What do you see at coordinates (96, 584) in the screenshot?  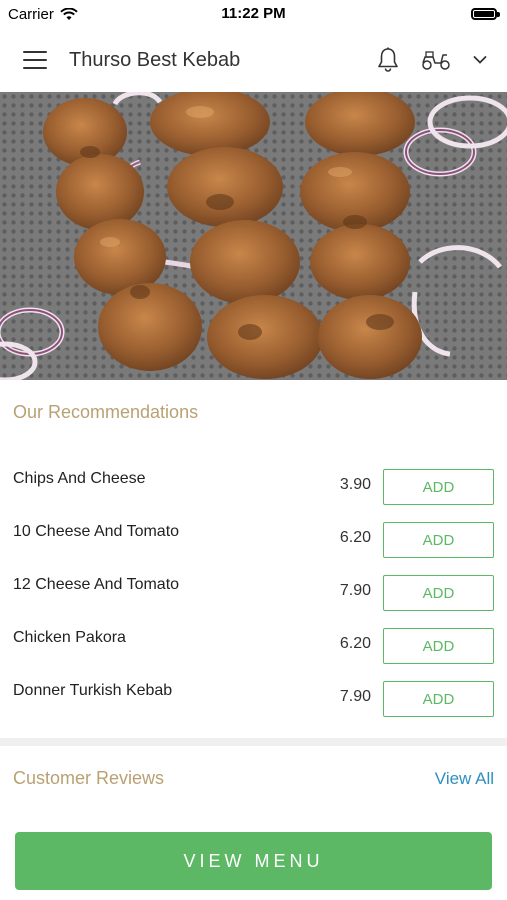 I see `item-name: 12 Cheese And Tomato` at bounding box center [96, 584].